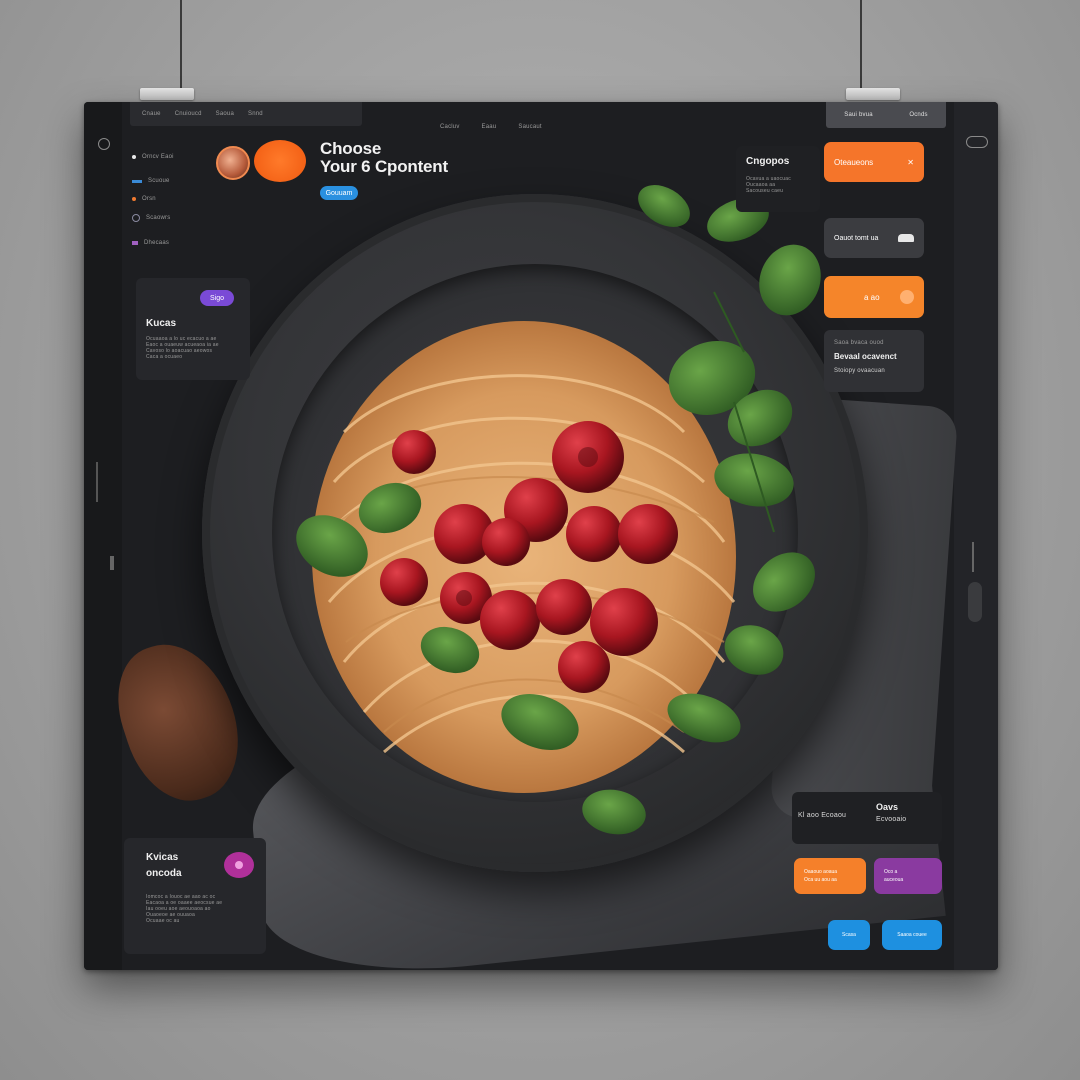 This screenshot has width=1080, height=1080. I want to click on card-line: Sacouseu caeu, so click(765, 191).